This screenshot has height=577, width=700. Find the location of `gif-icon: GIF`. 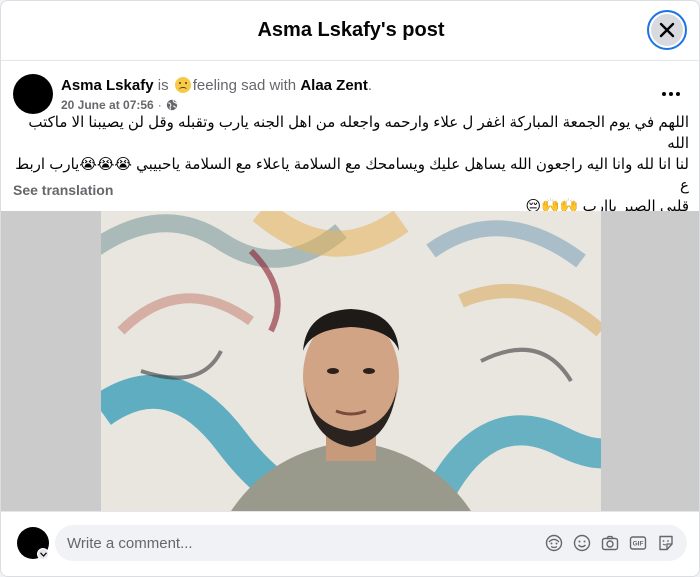

gif-icon: GIF is located at coordinates (638, 543).